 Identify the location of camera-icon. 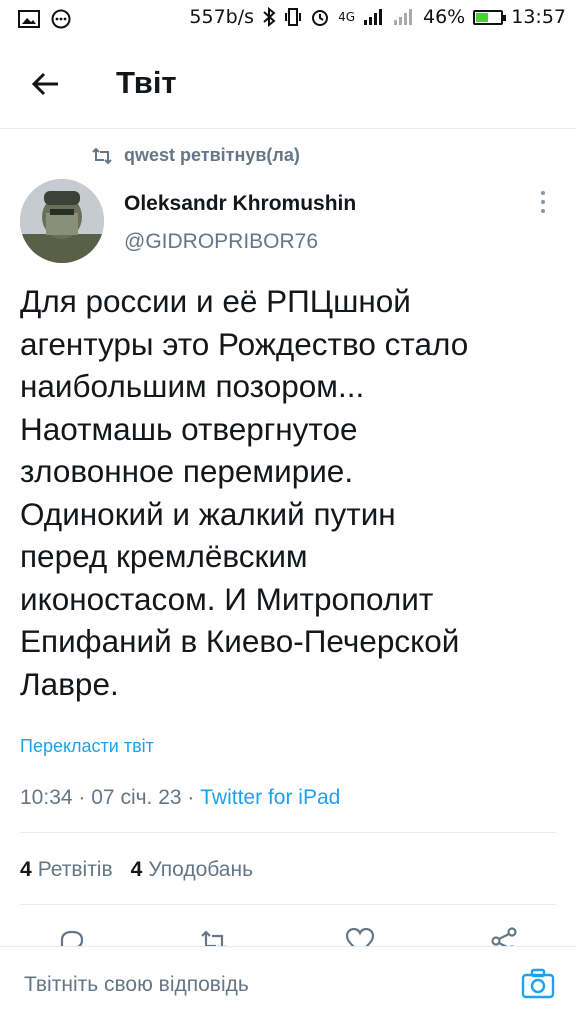
(538, 984).